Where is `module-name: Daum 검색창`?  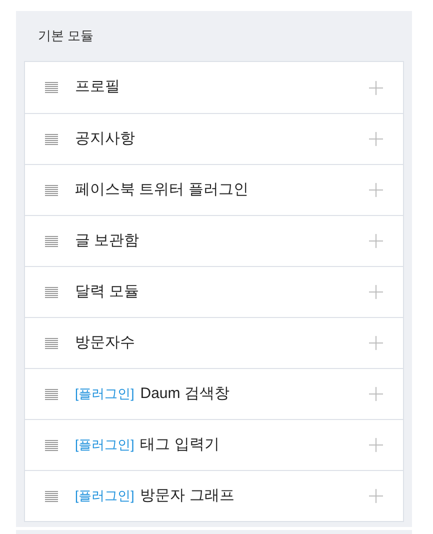 module-name: Daum 검색창 is located at coordinates (185, 394).